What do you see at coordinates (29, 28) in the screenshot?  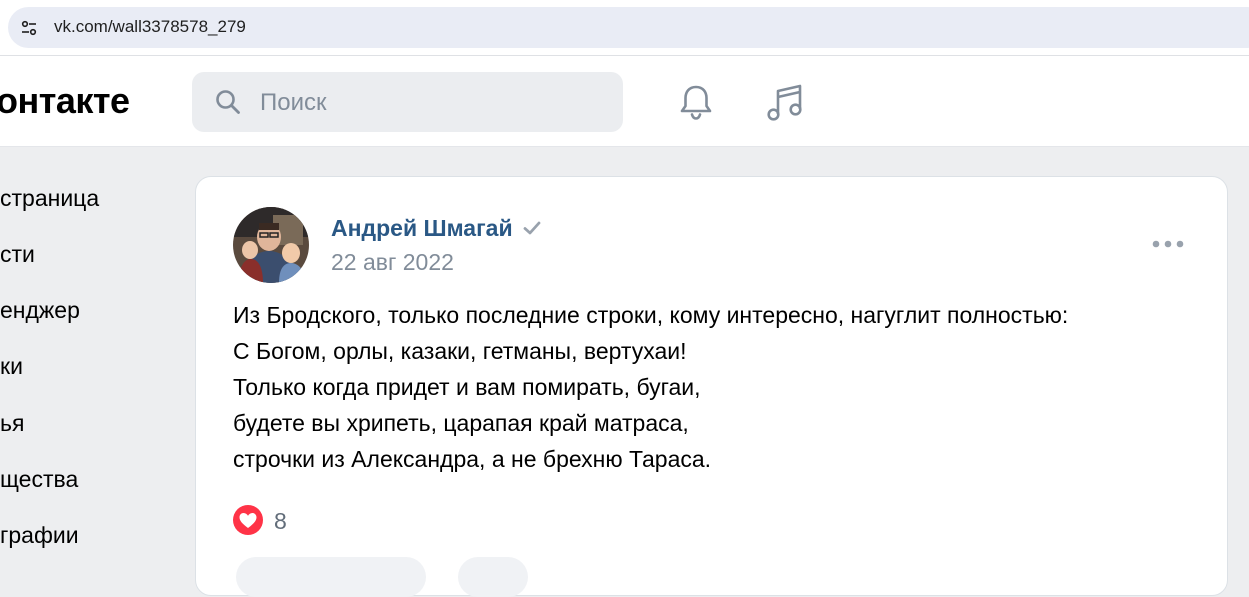 I see `site-info-icon` at bounding box center [29, 28].